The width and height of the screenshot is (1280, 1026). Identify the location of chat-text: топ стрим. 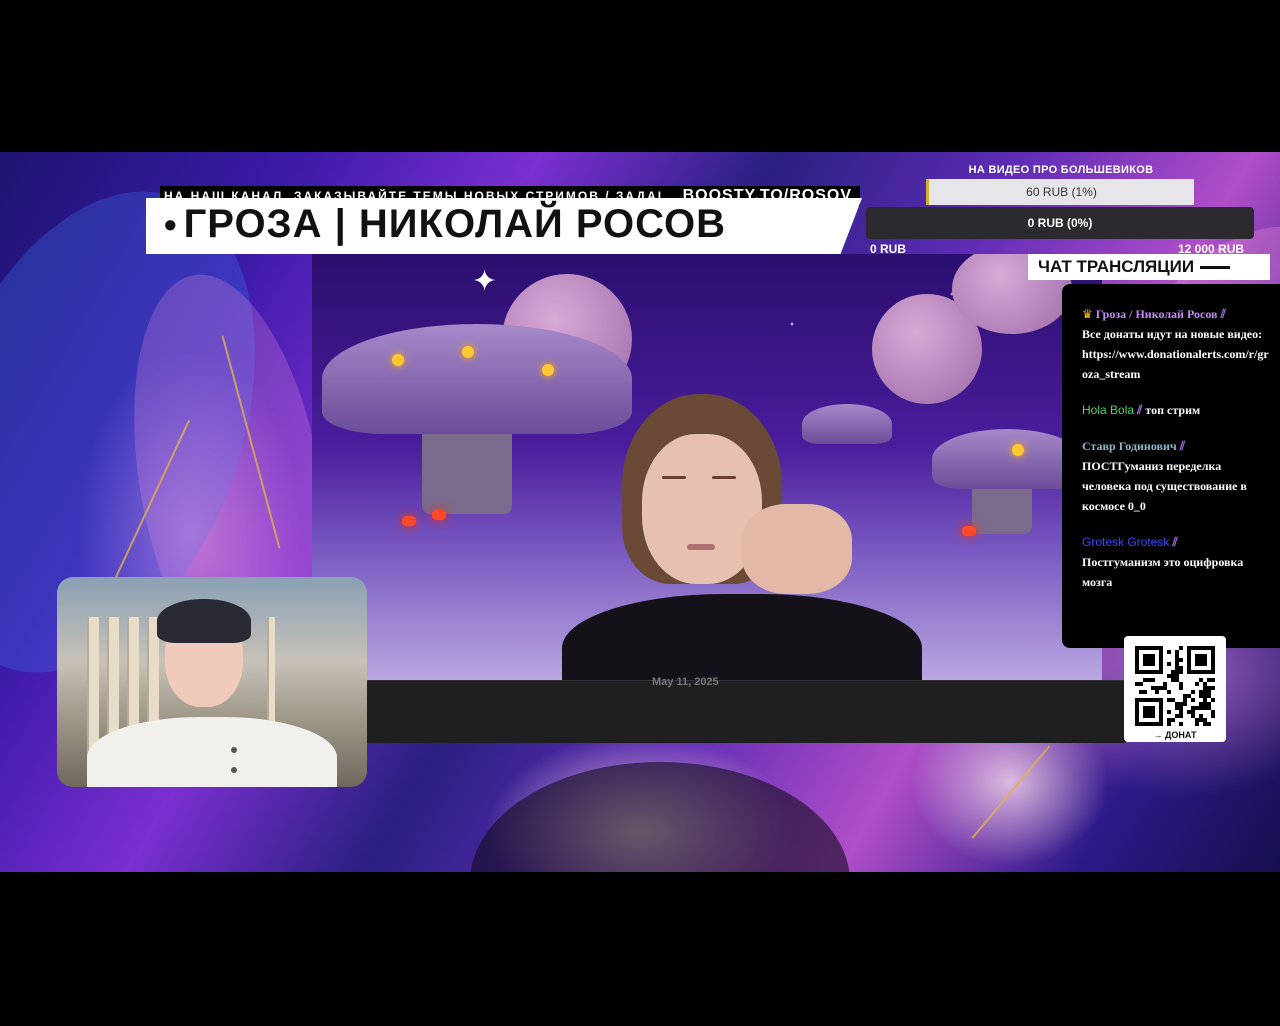
(1173, 410).